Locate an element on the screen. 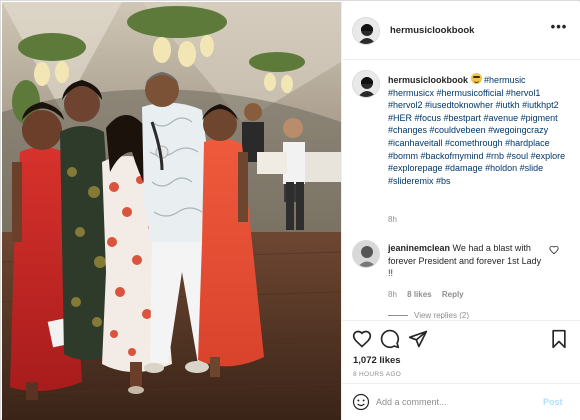 This screenshot has height=420, width=580. comment-meta: 8h 8 likes Reply is located at coordinates (430, 294).